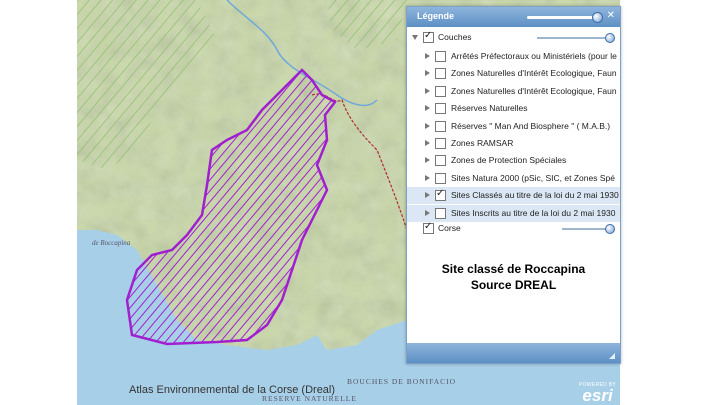 This screenshot has height=405, width=720. I want to click on collapse-arrow-icon, so click(415, 37).